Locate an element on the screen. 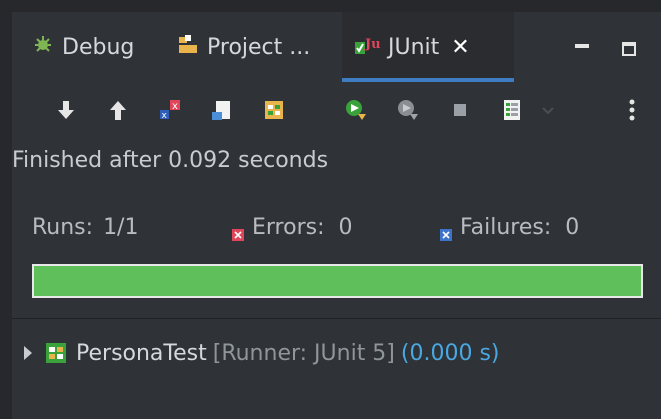  previous-failure-button is located at coordinates (118, 110).